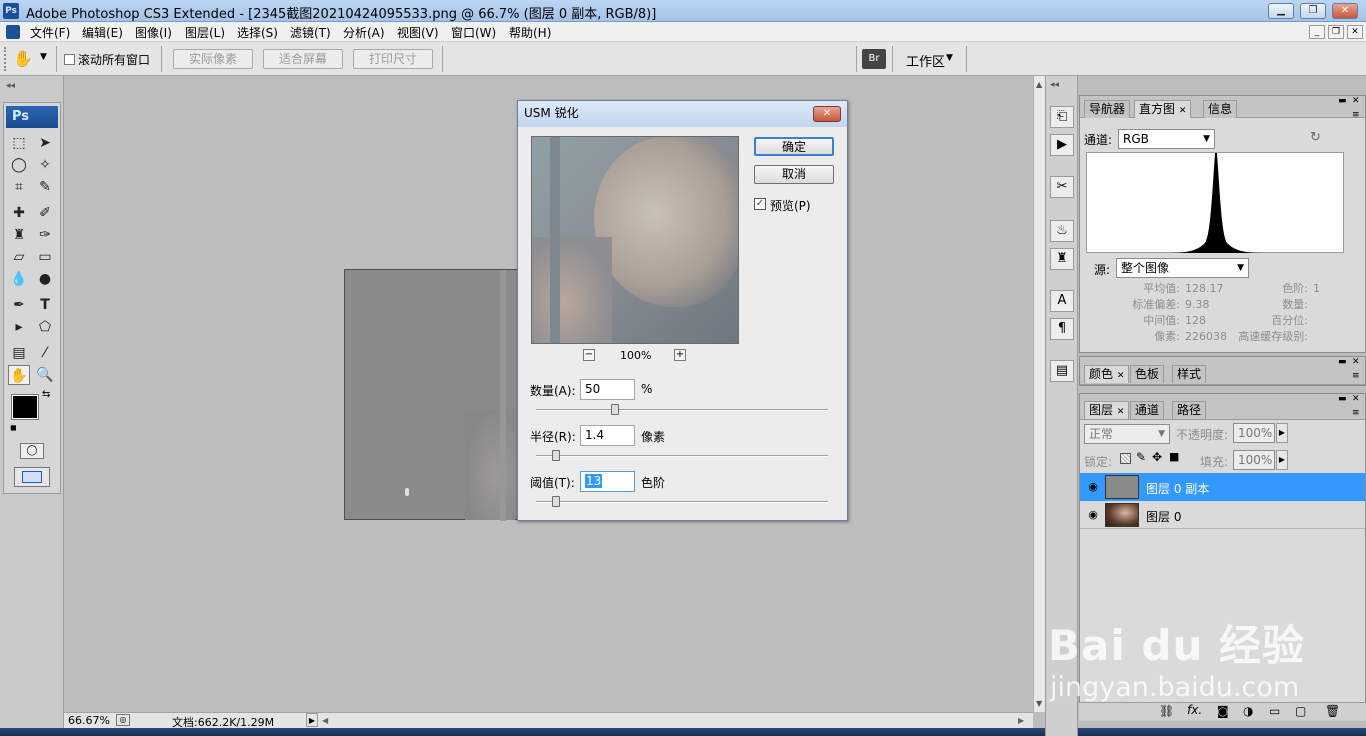 Image resolution: width=1366 pixels, height=736 pixels. I want to click on hand-tool-active-icon: ✋, so click(19, 375).